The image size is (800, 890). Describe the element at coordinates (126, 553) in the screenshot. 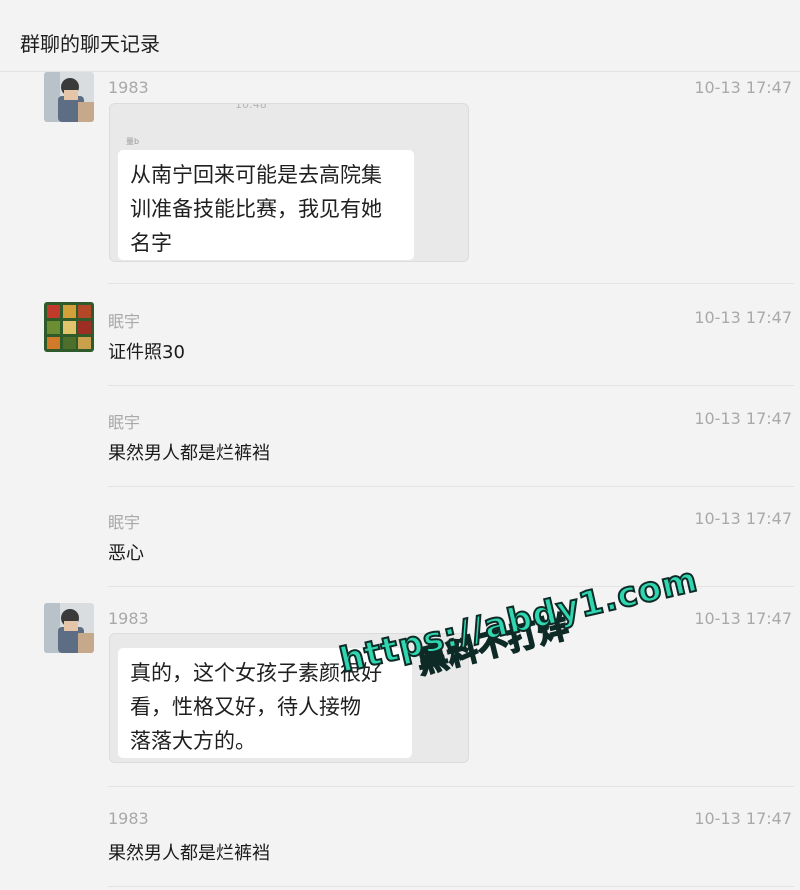

I see `message-text: 恶心` at that location.